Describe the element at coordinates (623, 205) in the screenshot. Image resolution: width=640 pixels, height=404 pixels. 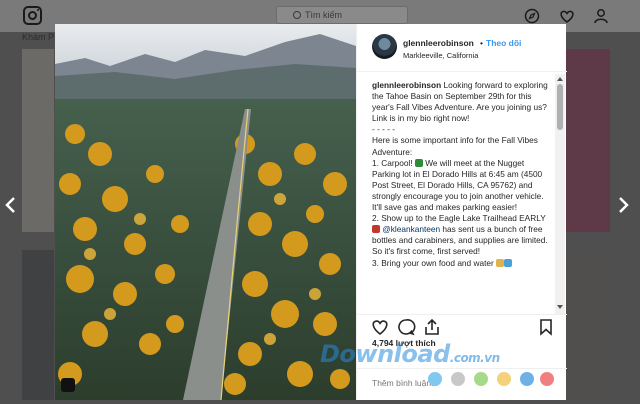
I see `next-arrow-icon` at that location.